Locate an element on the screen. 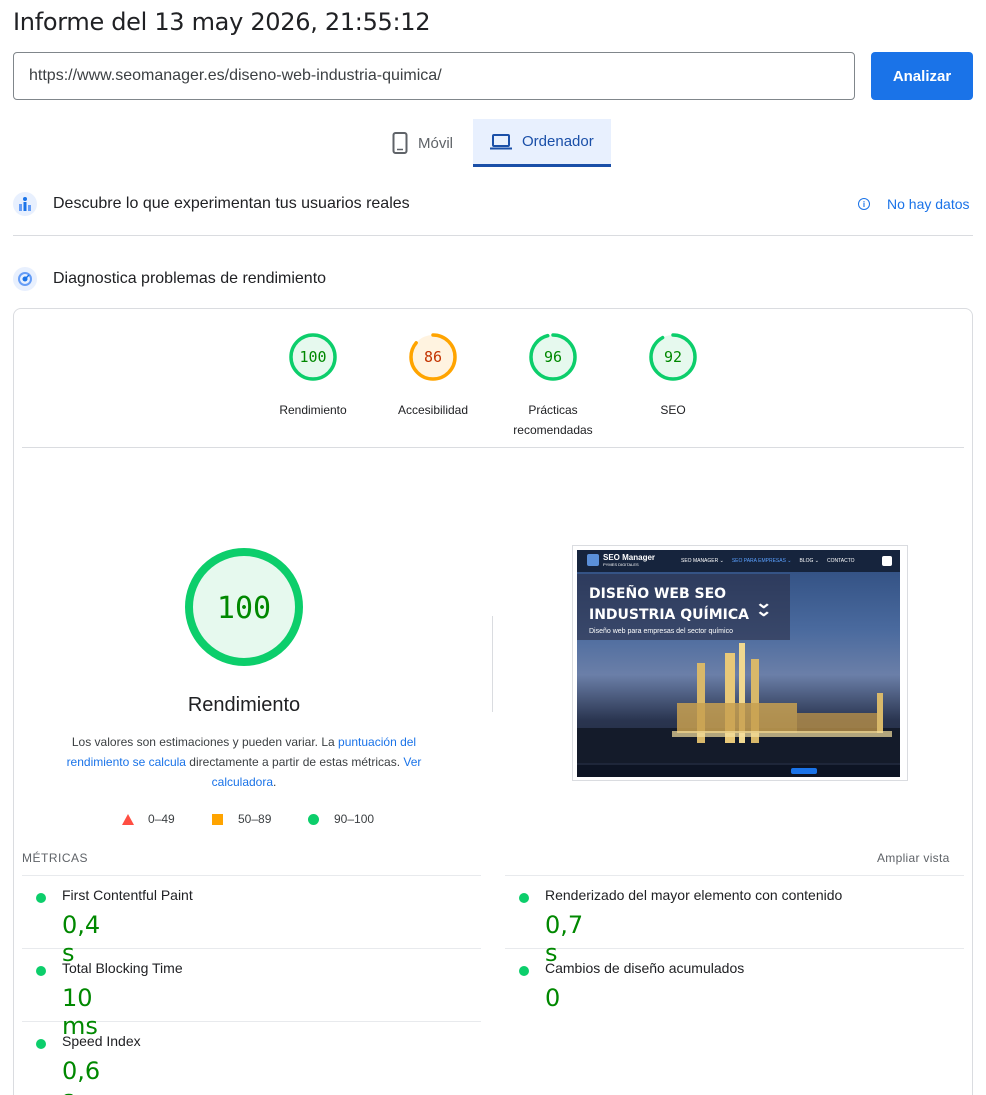  score-gauge-1: 100 Rendimiento is located at coordinates (313, 376).